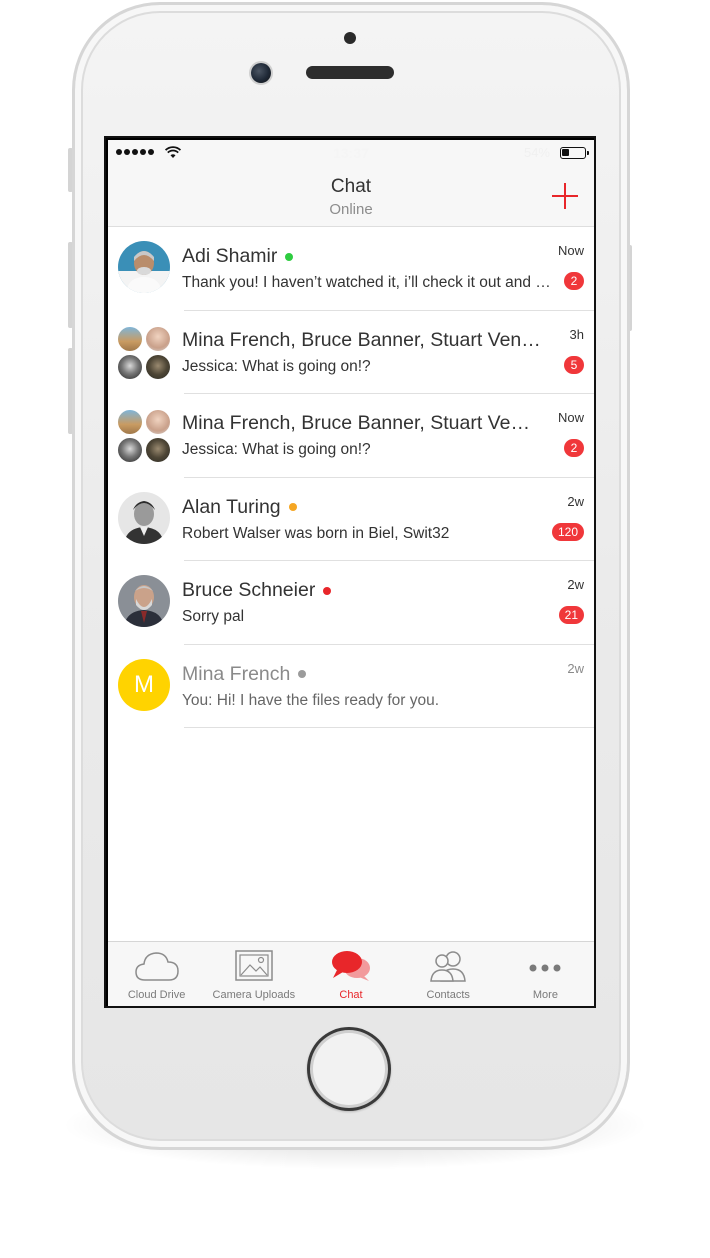 Image resolution: width=710 pixels, height=1258 pixels. I want to click on battery-percentage: 54%, so click(536, 152).